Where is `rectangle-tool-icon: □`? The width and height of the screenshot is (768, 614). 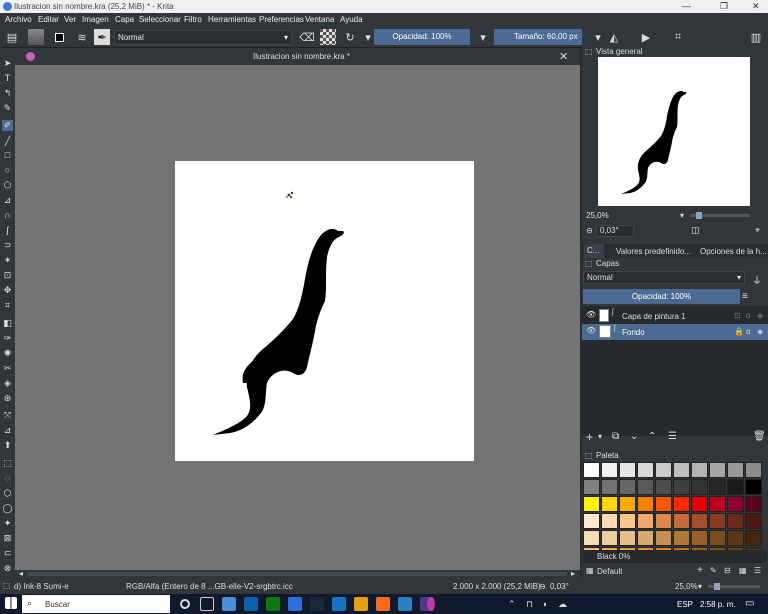 rectangle-tool-icon: □ is located at coordinates (7, 155).